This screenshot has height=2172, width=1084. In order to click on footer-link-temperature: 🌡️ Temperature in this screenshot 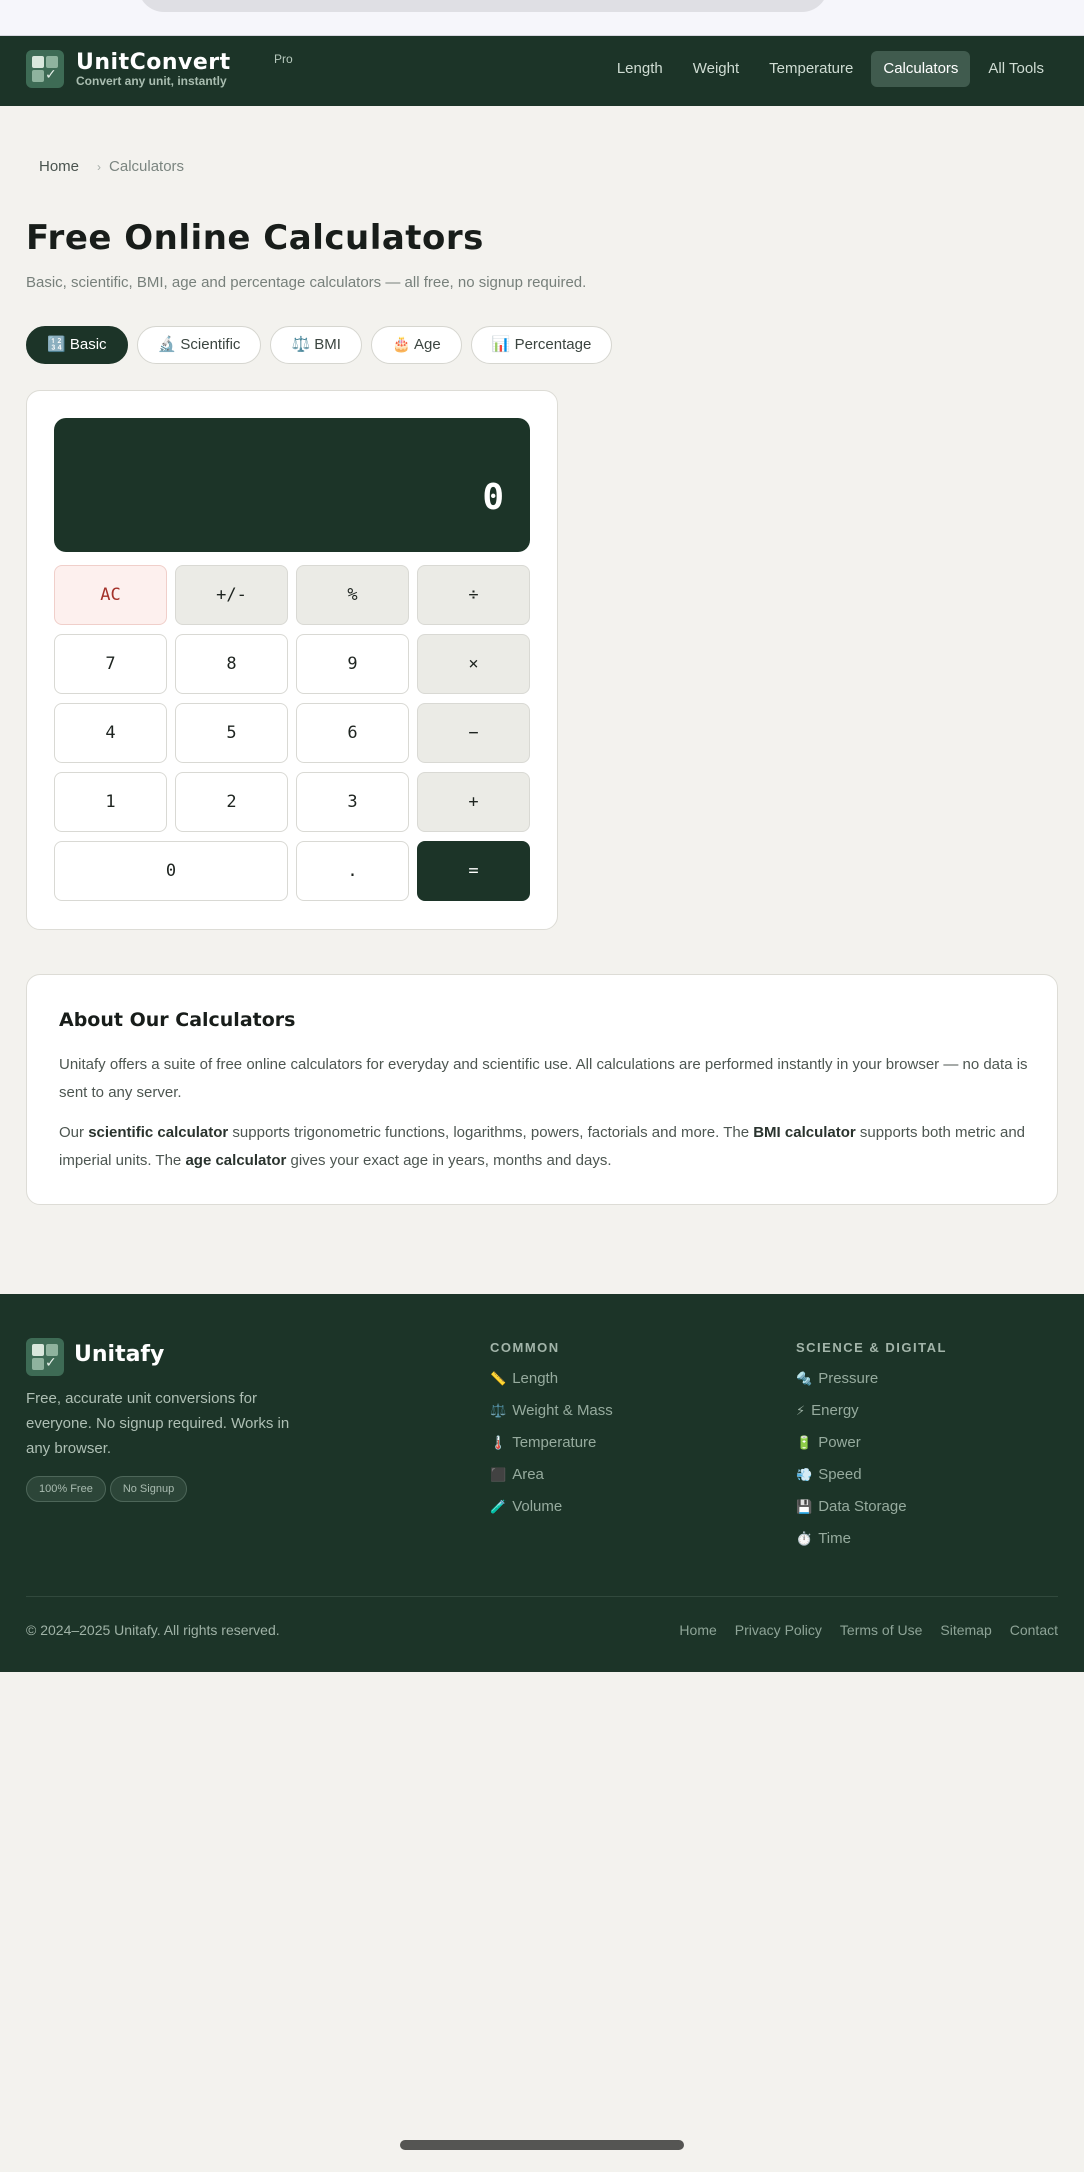, I will do `click(551, 1449)`.